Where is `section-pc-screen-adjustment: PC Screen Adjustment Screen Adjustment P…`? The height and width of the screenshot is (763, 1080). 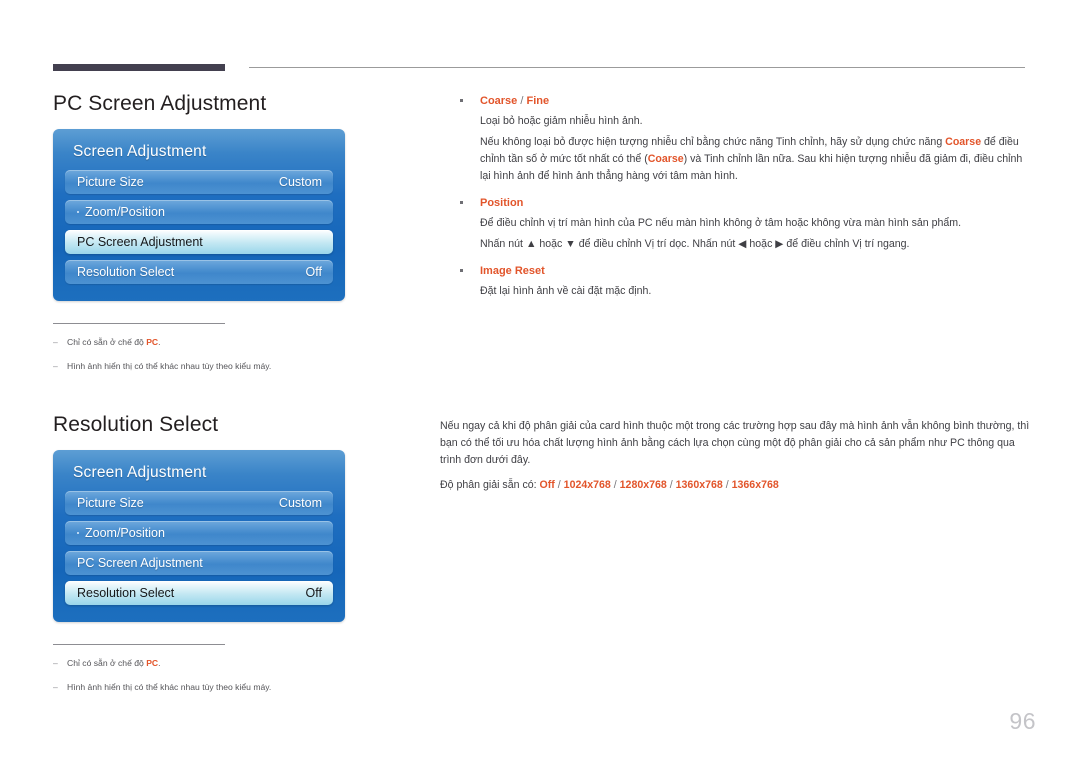
section-pc-screen-adjustment: PC Screen Adjustment Screen Adjustment P… is located at coordinates (238, 232).